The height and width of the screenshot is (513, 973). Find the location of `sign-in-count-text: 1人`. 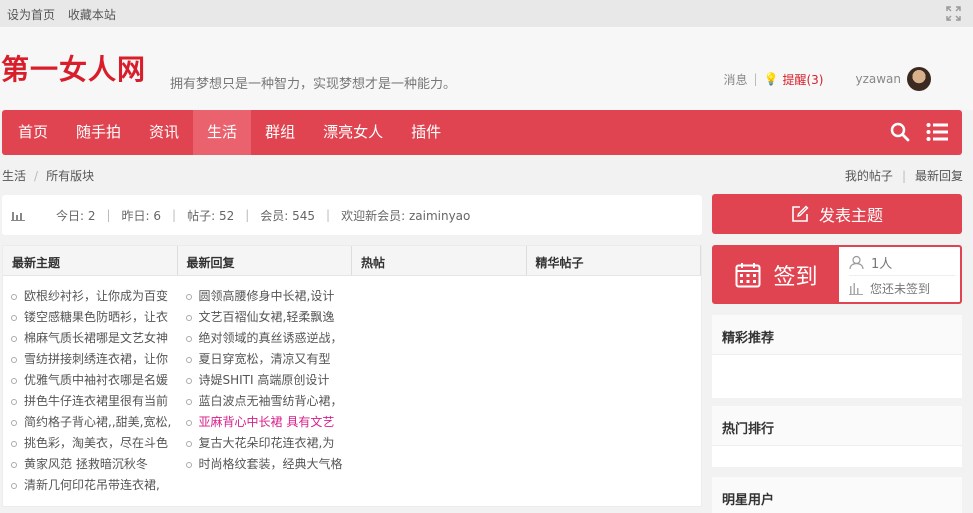

sign-in-count-text: 1人 is located at coordinates (882, 264).